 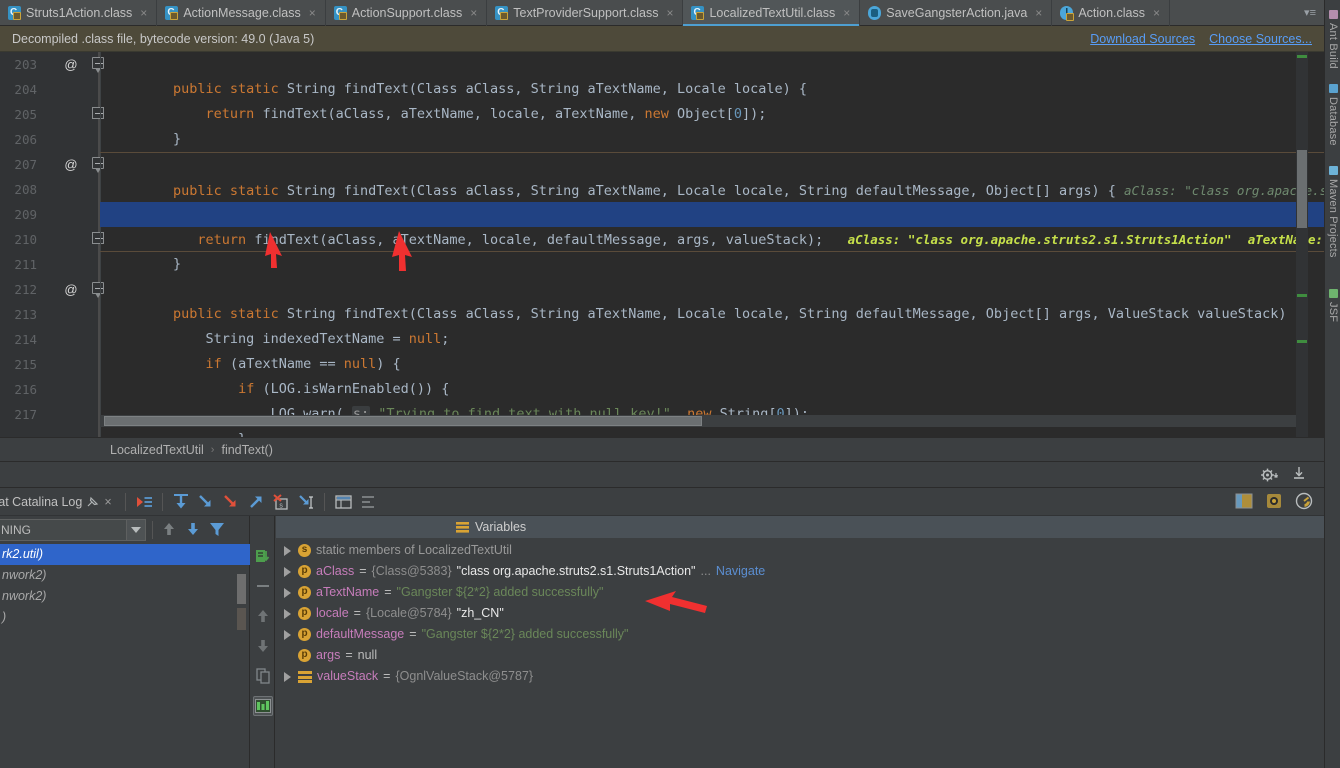 What do you see at coordinates (262, 706) in the screenshot?
I see `inspect-values-icon` at bounding box center [262, 706].